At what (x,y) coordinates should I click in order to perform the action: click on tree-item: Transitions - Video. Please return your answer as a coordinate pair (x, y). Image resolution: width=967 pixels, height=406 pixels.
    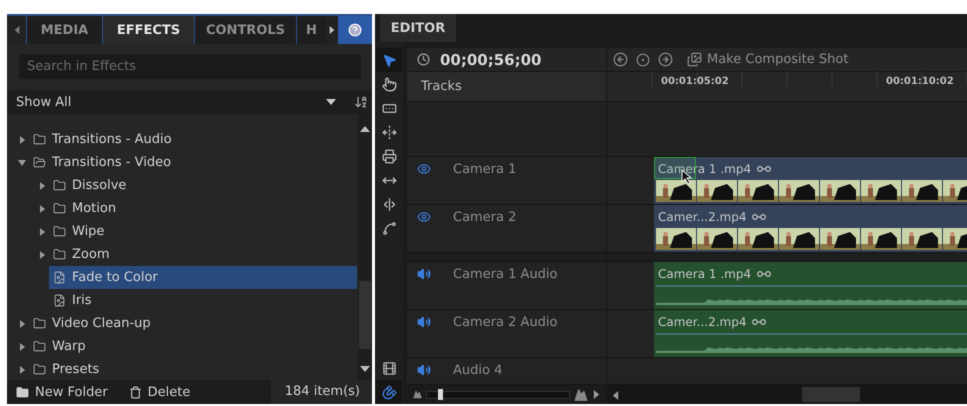
    Looking at the image, I should click on (193, 162).